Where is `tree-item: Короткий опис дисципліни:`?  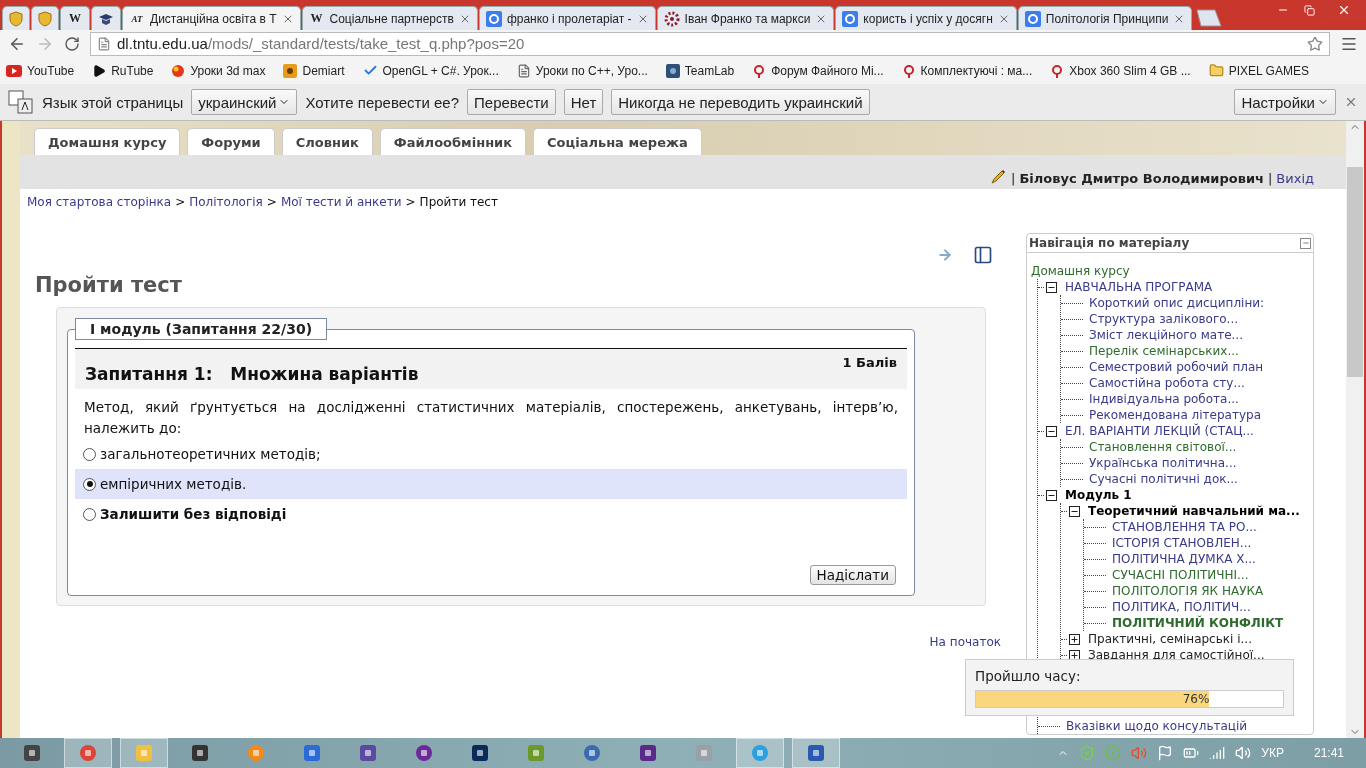 tree-item: Короткий опис дисципліни: is located at coordinates (1177, 303).